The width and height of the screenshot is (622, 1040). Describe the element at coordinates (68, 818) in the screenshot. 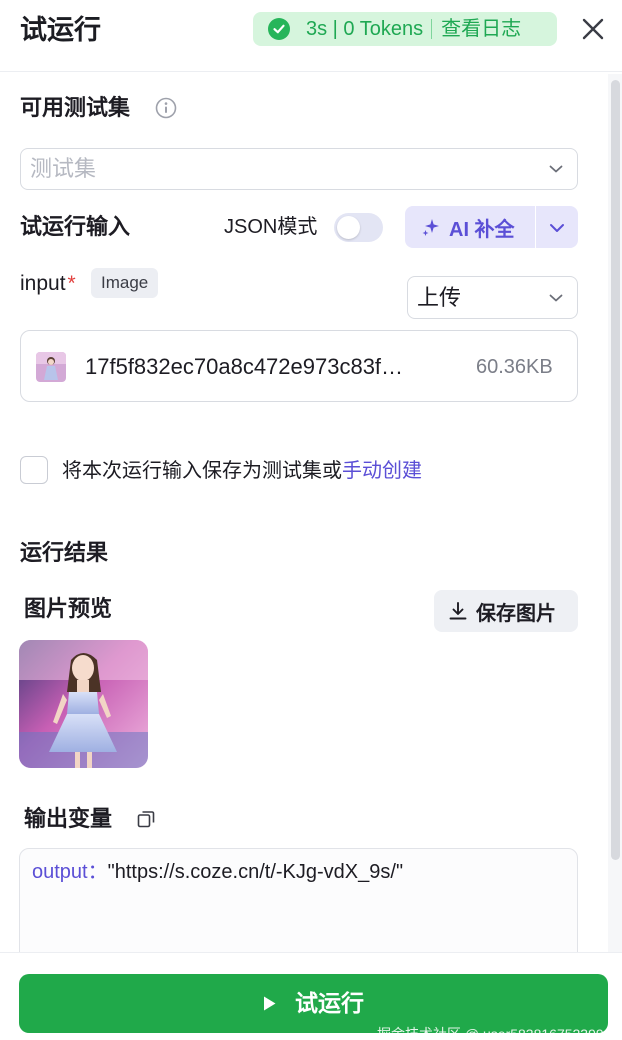

I see `output-variables-label: 输出变量` at that location.